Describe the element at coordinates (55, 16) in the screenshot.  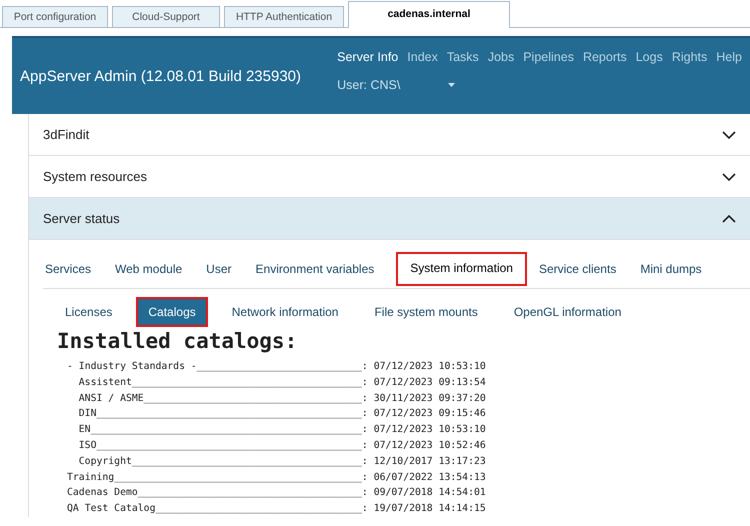
I see `browser-tab: Port configuration` at that location.